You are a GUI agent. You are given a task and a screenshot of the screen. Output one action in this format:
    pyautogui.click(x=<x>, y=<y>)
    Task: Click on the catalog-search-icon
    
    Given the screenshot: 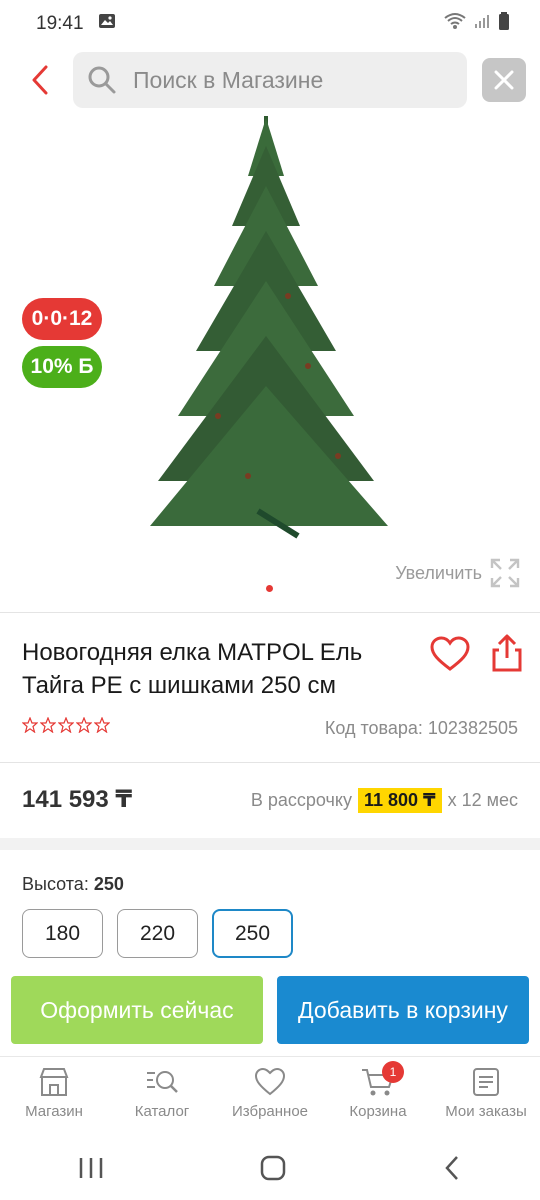 What is the action you would take?
    pyautogui.click(x=162, y=1082)
    